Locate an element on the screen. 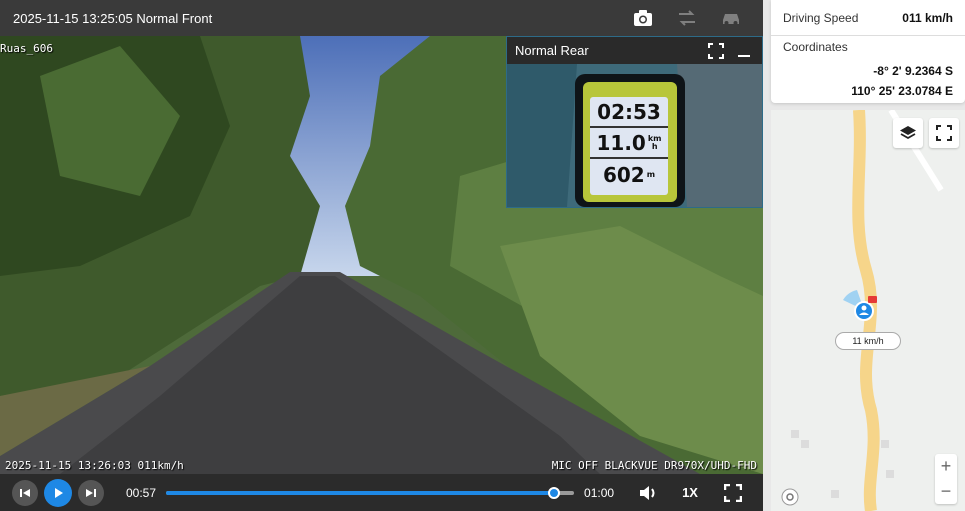  playback-controls: 00:57 01:00 1X is located at coordinates (381, 492).